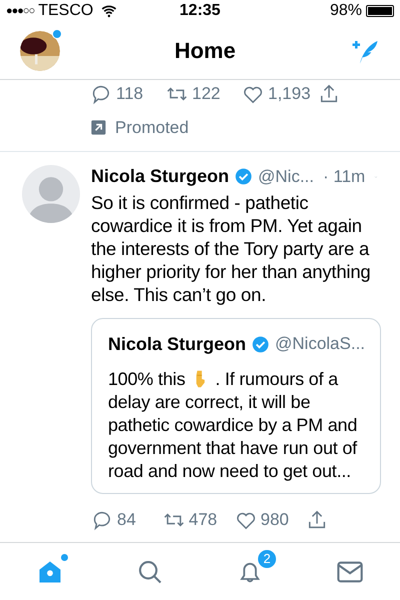 This screenshot has width=400, height=600. Describe the element at coordinates (329, 94) in the screenshot. I see `share-icon` at that location.